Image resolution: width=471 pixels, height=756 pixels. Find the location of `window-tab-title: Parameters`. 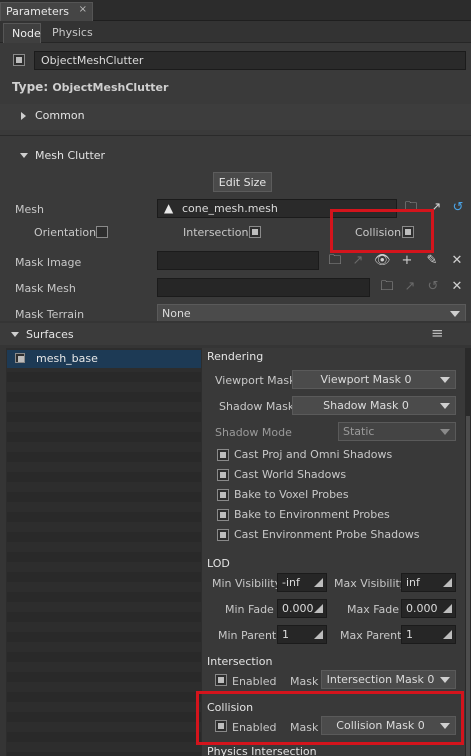

window-tab-title: Parameters is located at coordinates (37, 11).